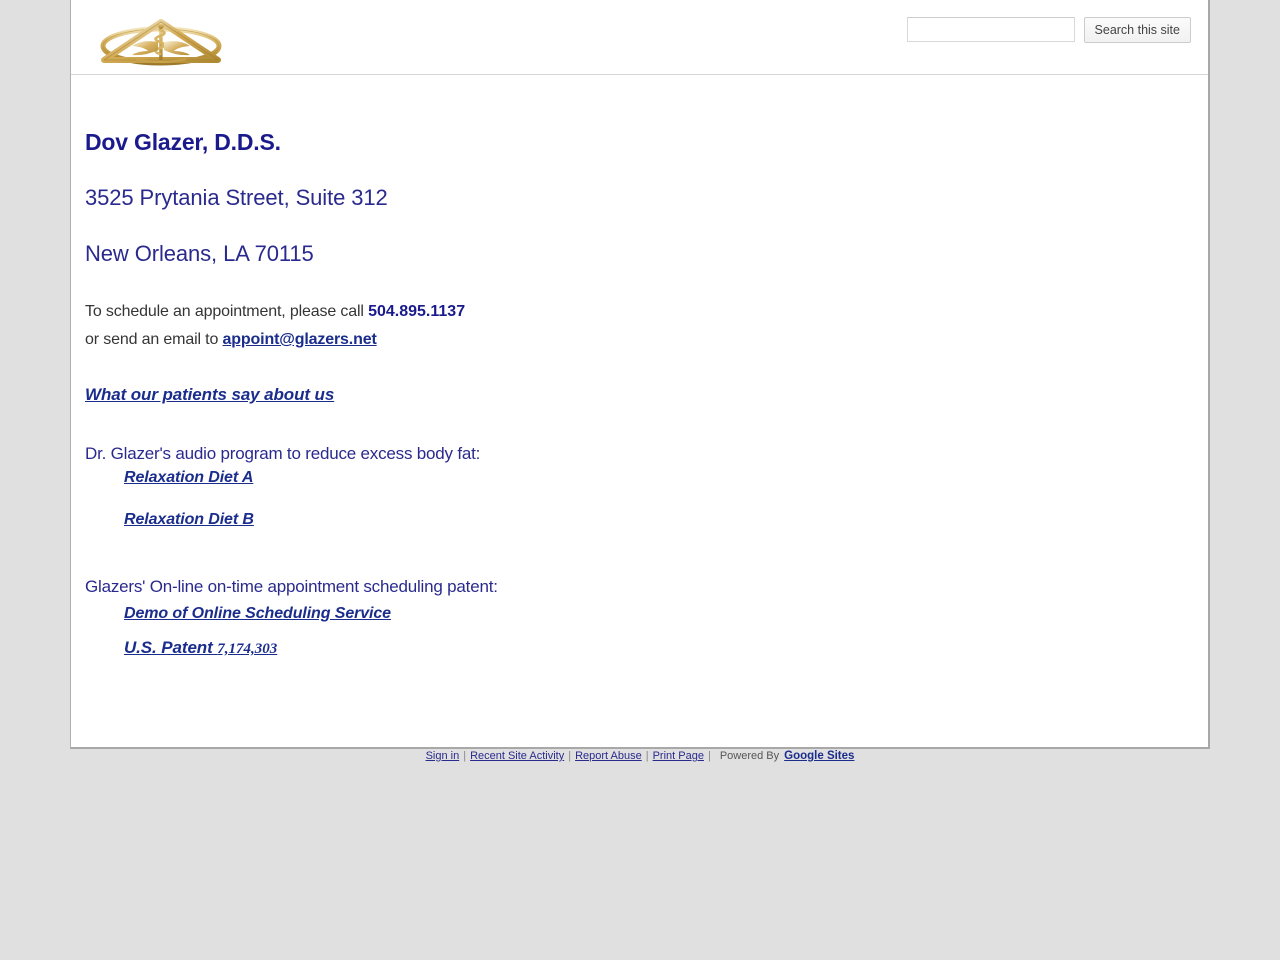 This screenshot has width=1280, height=960. Describe the element at coordinates (209, 395) in the screenshot. I see `patient-testimonials-link: What our patients say about us` at that location.